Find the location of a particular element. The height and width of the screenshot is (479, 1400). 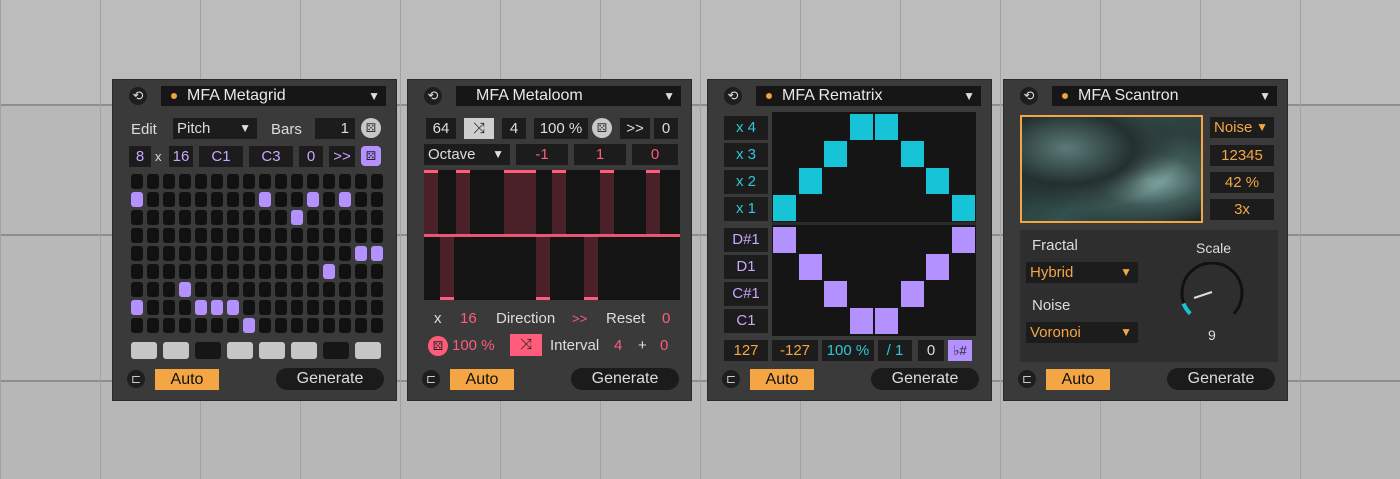

dice-purple-icon: ⚄ is located at coordinates (371, 156).